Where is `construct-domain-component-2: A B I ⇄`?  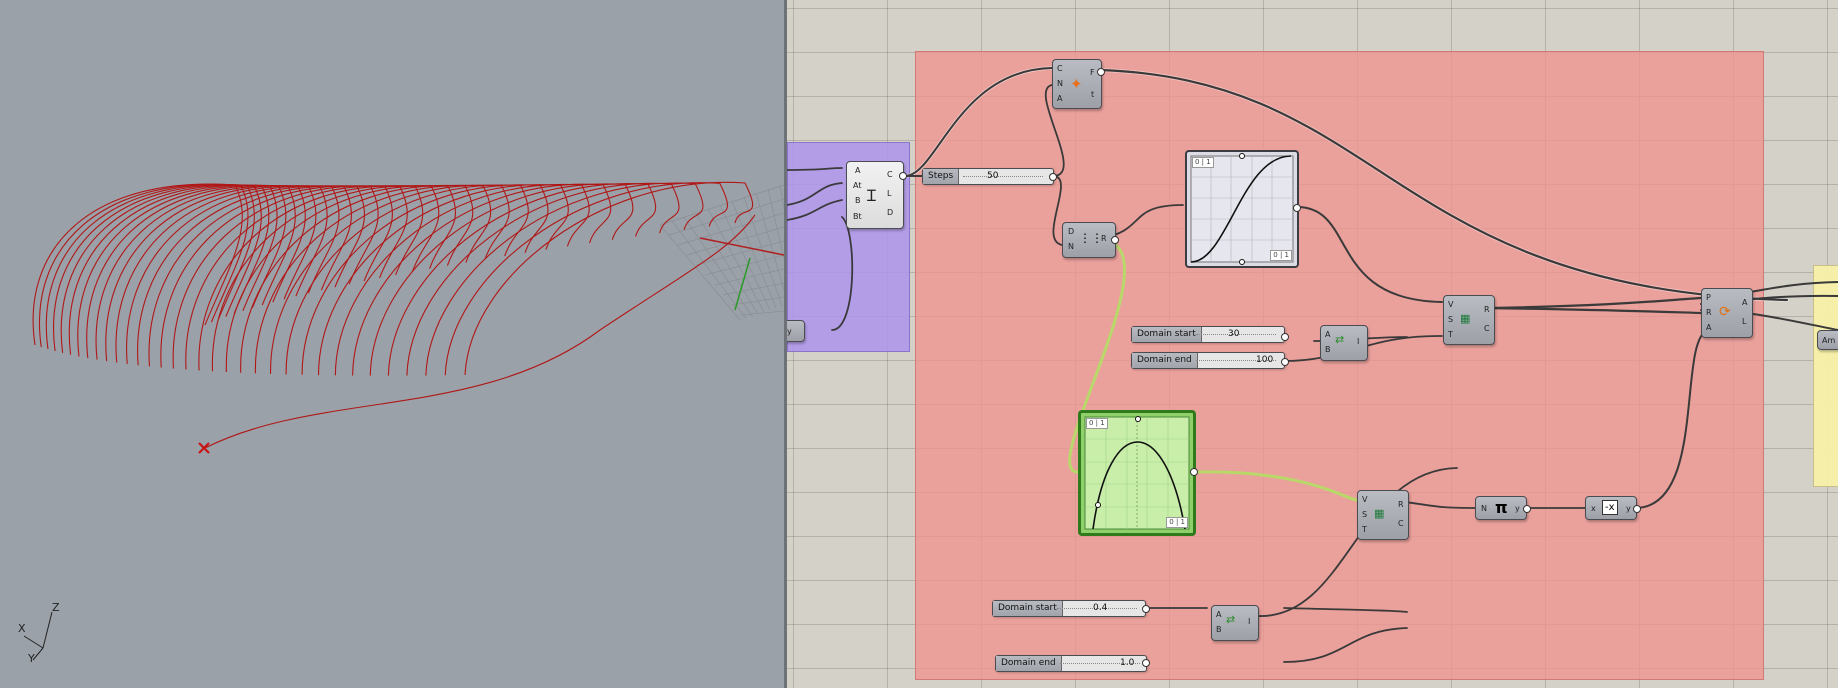
construct-domain-component-2: A B I ⇄ is located at coordinates (1235, 623).